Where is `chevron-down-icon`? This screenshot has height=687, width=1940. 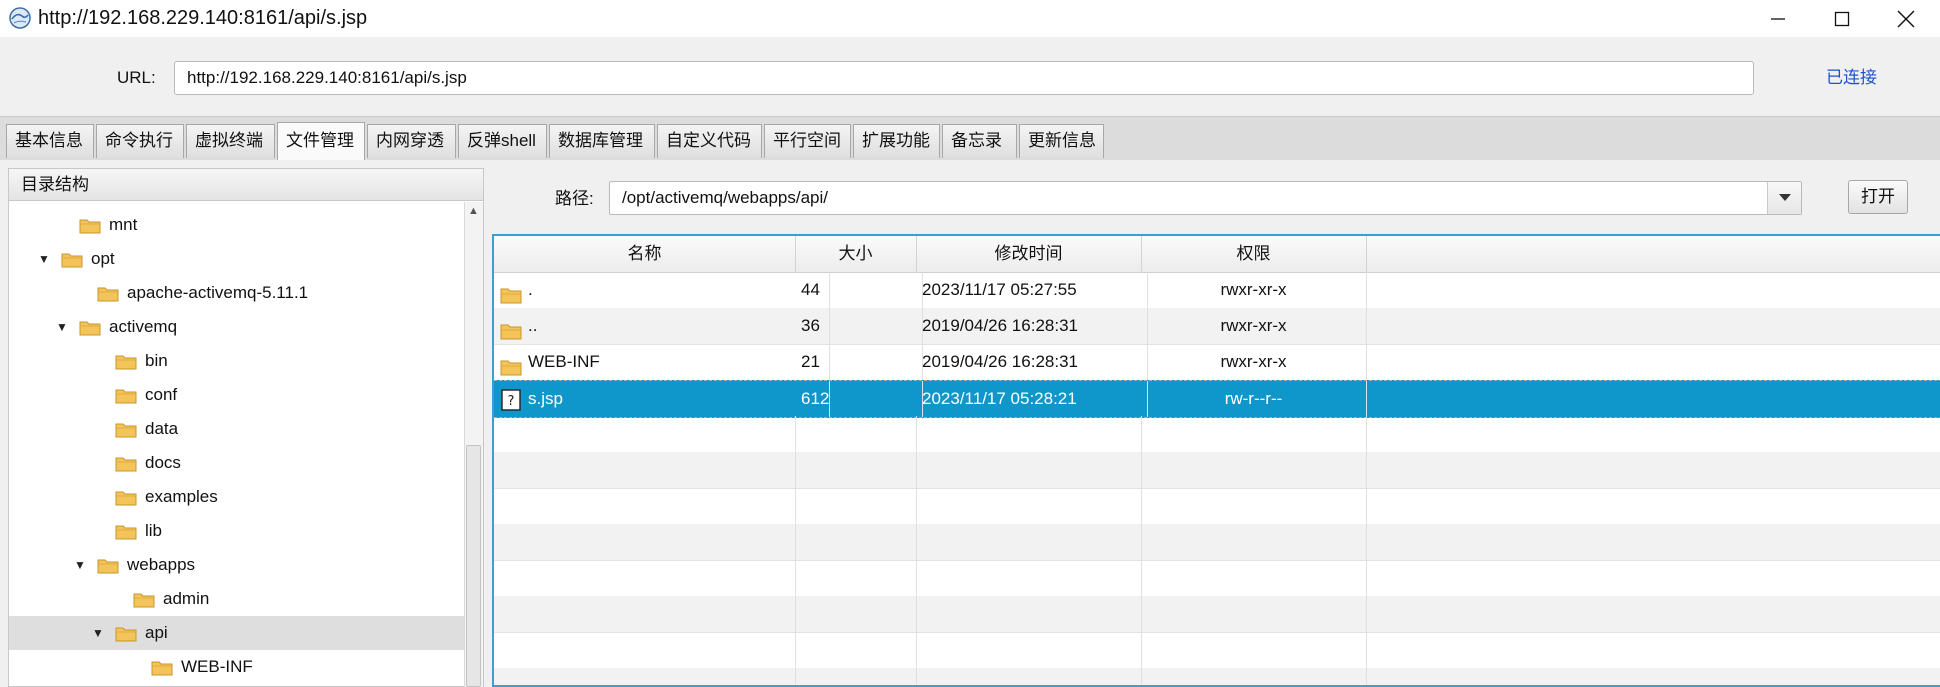 chevron-down-icon is located at coordinates (1784, 197).